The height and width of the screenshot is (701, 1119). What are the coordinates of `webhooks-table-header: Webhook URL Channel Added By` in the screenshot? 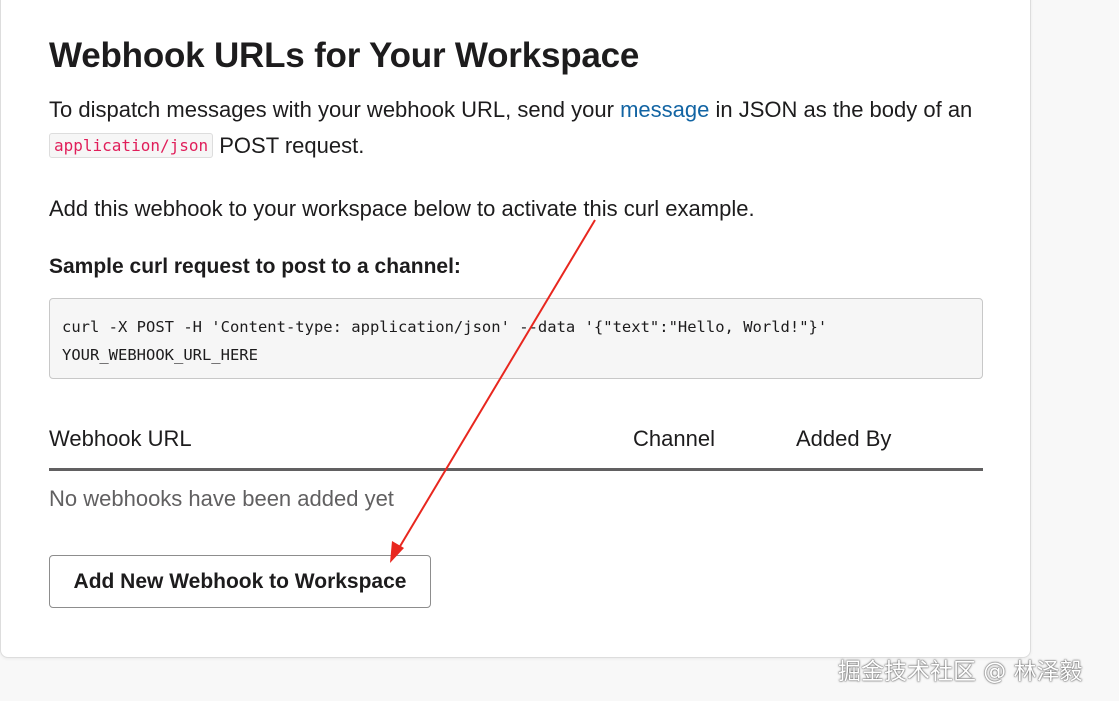 It's located at (516, 445).